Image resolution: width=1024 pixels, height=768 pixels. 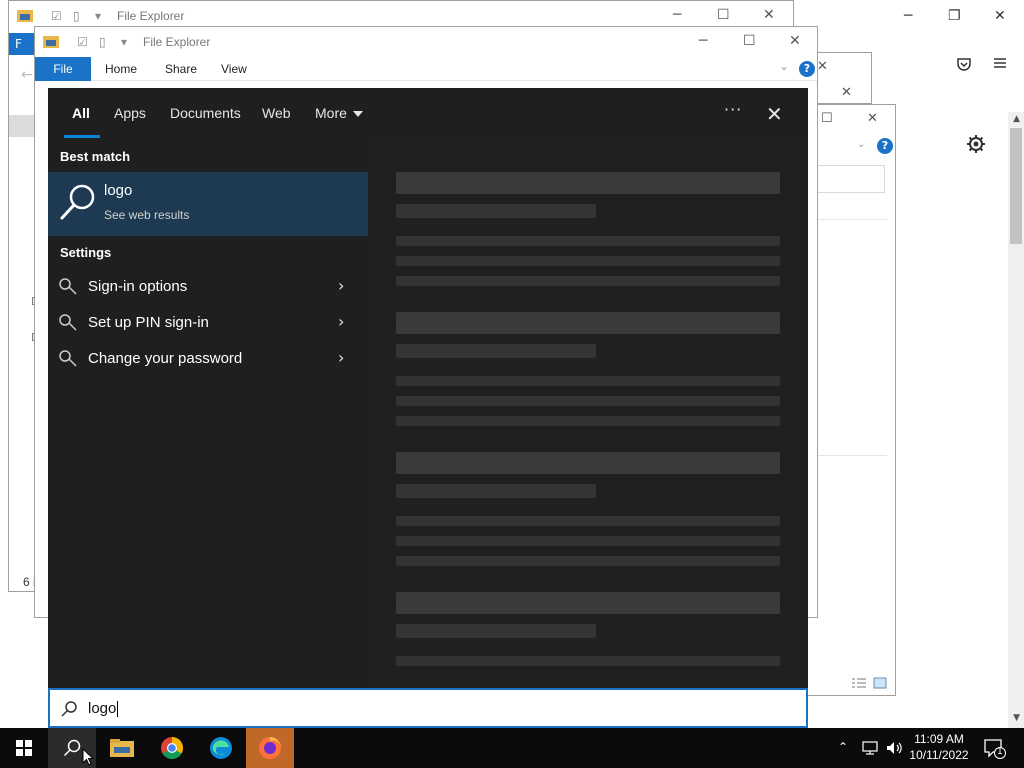 What do you see at coordinates (749, 41) in the screenshot?
I see `explorer-front-maximize-icon: ☐` at bounding box center [749, 41].